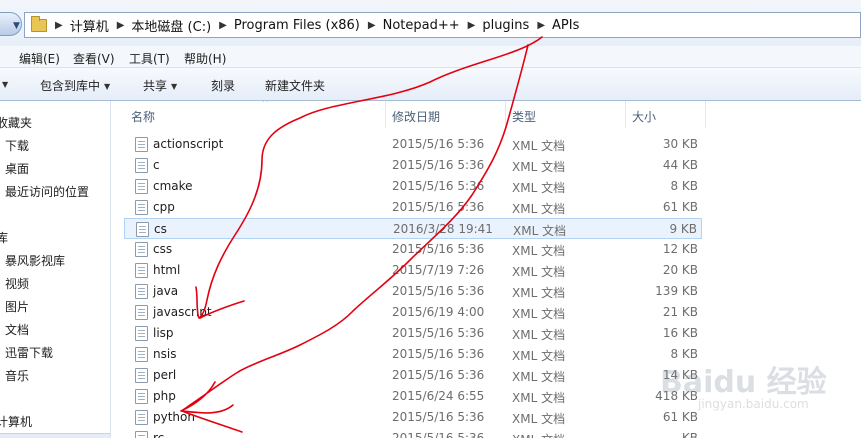 The height and width of the screenshot is (438, 861). Describe the element at coordinates (149, 58) in the screenshot. I see `menu-tools: 工具(T)` at that location.